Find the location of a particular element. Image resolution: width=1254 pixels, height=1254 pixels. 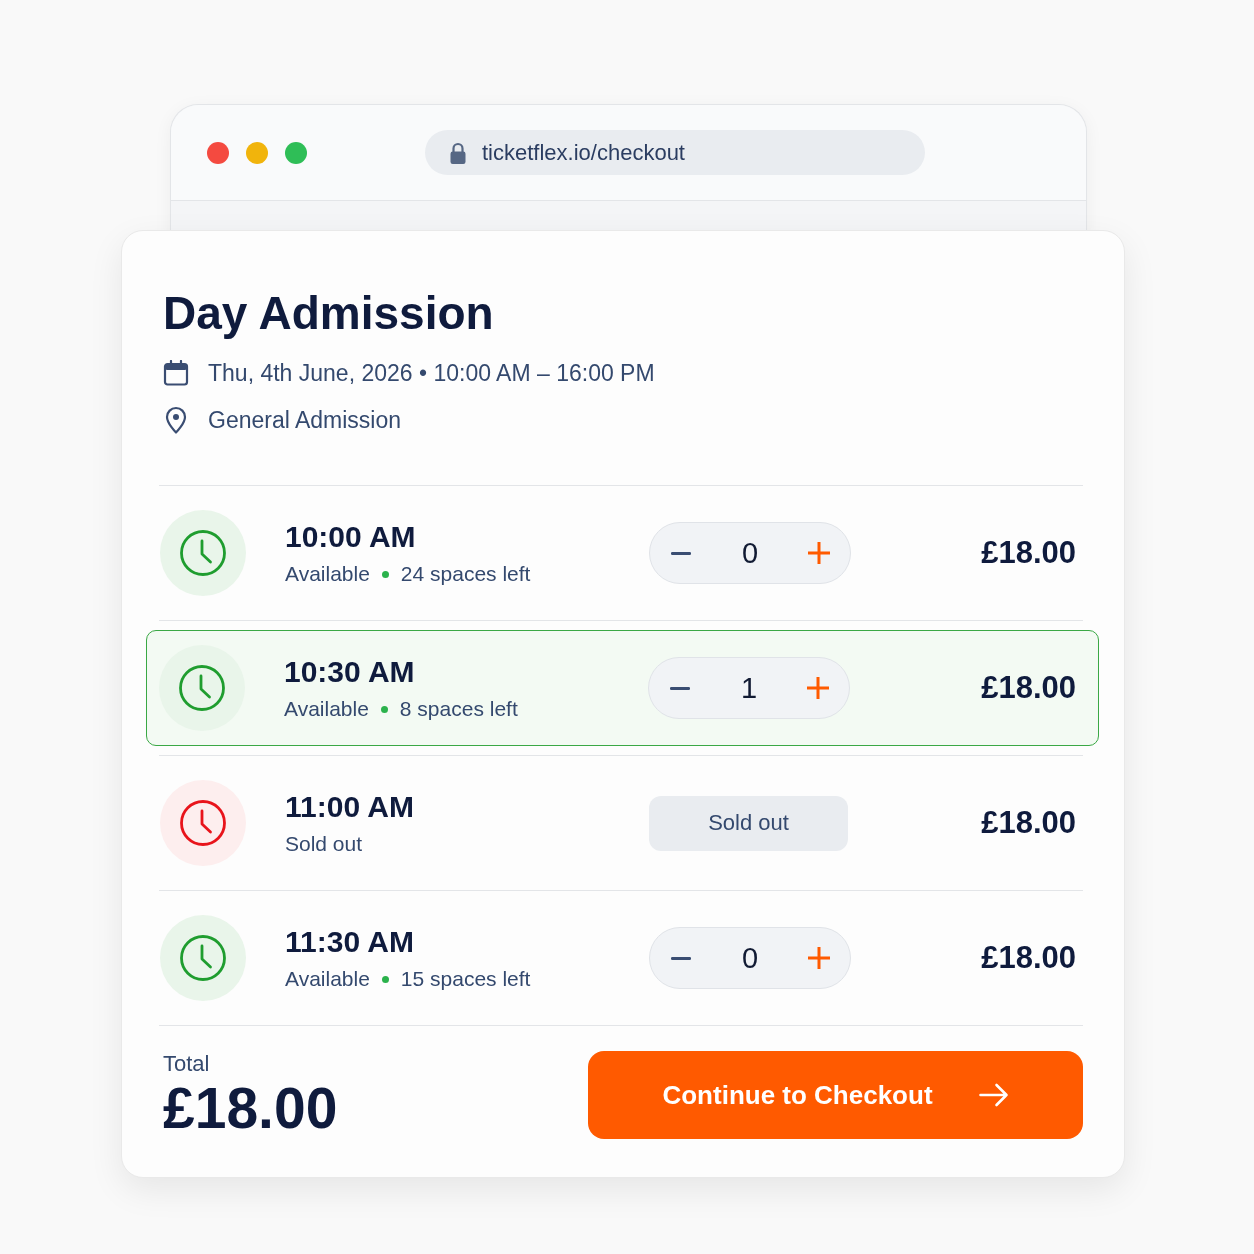

time-slot-row: 11:30 AM Available 15 spaces left 0 £18.00 is located at coordinates (621, 958).